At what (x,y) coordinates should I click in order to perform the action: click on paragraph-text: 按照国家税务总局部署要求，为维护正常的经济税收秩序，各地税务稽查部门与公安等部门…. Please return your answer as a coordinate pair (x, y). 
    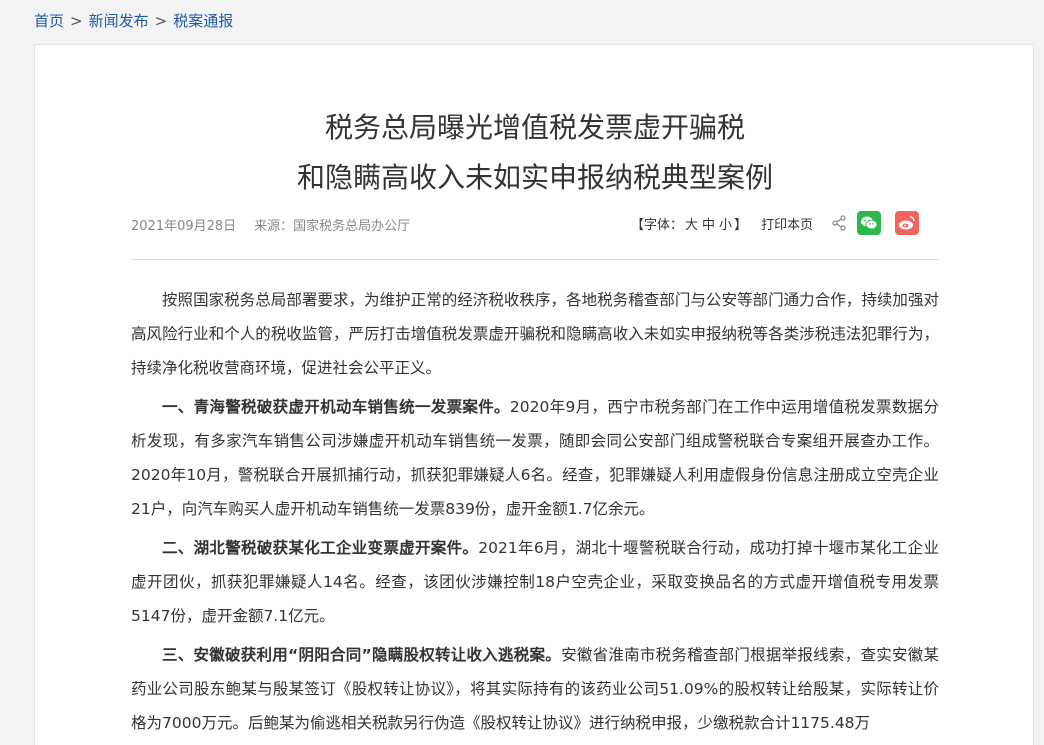
    Looking at the image, I should click on (535, 334).